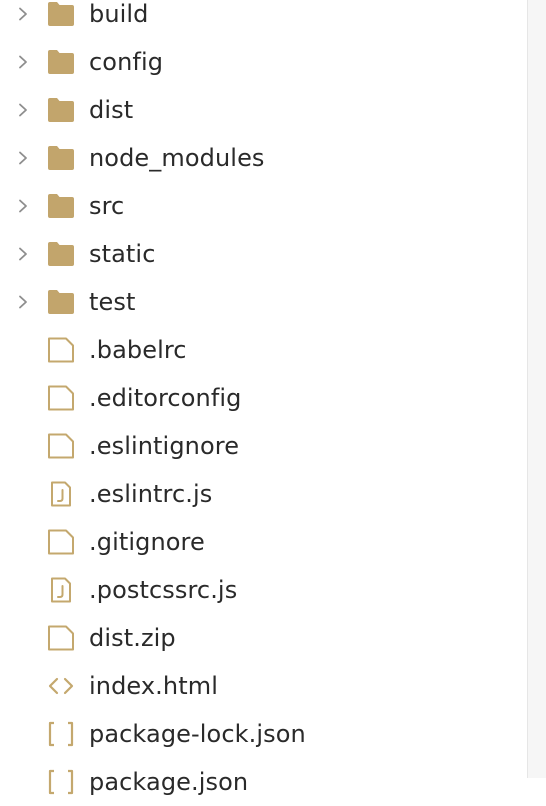 The width and height of the screenshot is (546, 806). What do you see at coordinates (122, 254) in the screenshot?
I see `tree-item-label: static` at bounding box center [122, 254].